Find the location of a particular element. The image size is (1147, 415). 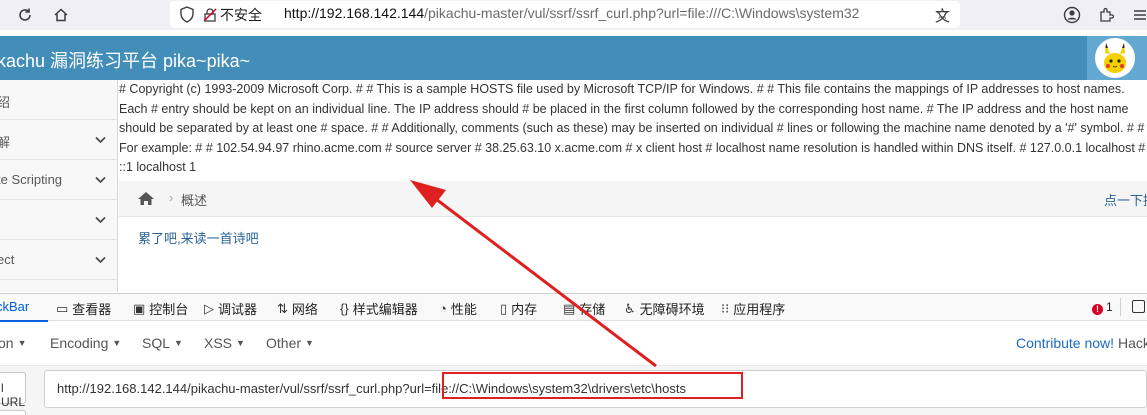

style-editor-icon: {} is located at coordinates (344, 308).